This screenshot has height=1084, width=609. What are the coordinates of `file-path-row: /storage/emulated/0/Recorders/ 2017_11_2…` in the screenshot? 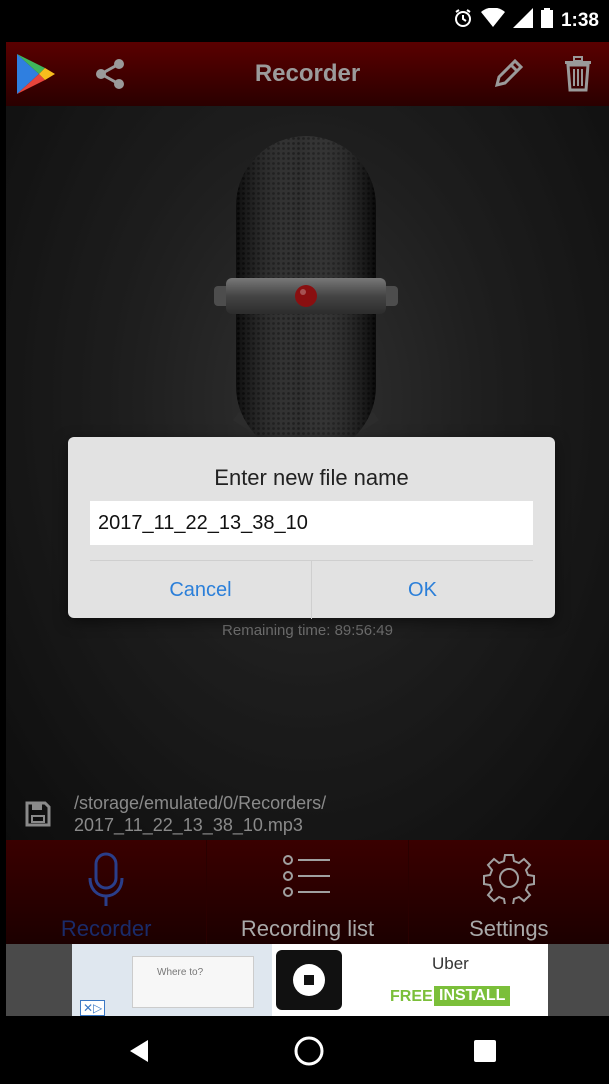 It's located at (304, 815).